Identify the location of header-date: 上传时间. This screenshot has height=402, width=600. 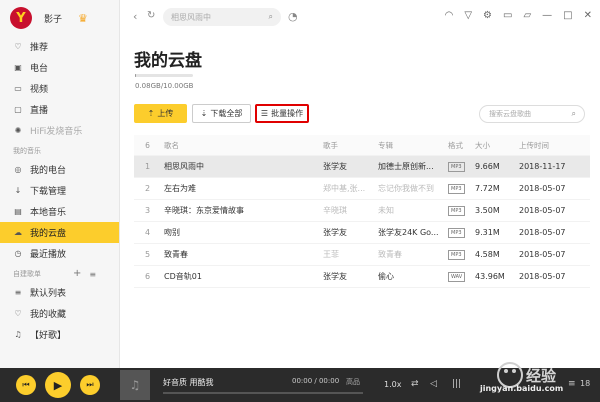
(554, 145).